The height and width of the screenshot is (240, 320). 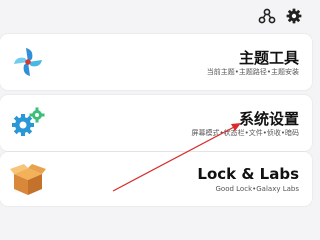 I want to click on card-title: 系统设置, so click(x=268, y=119).